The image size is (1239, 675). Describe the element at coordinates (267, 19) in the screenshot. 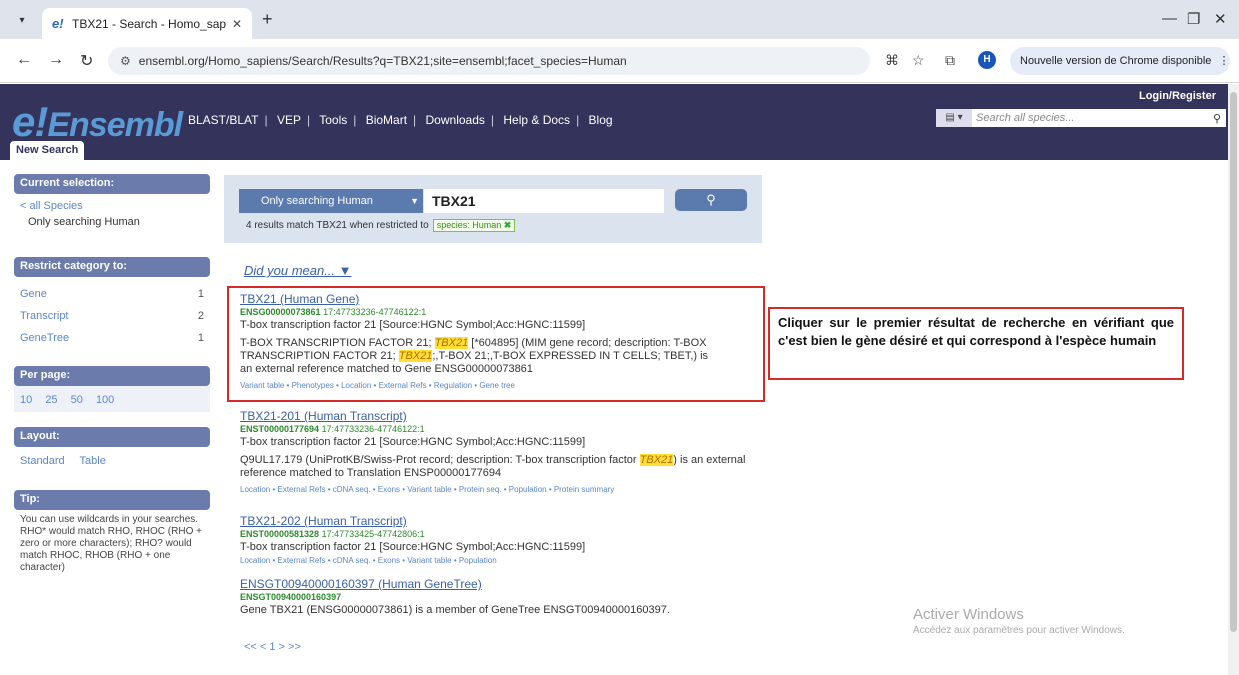

I see `new-tab-icon: +` at that location.